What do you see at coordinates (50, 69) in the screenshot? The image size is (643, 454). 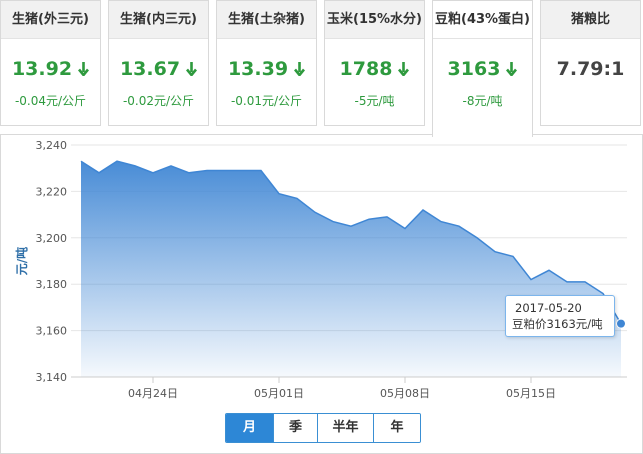 I see `card-price: 13.92` at bounding box center [50, 69].